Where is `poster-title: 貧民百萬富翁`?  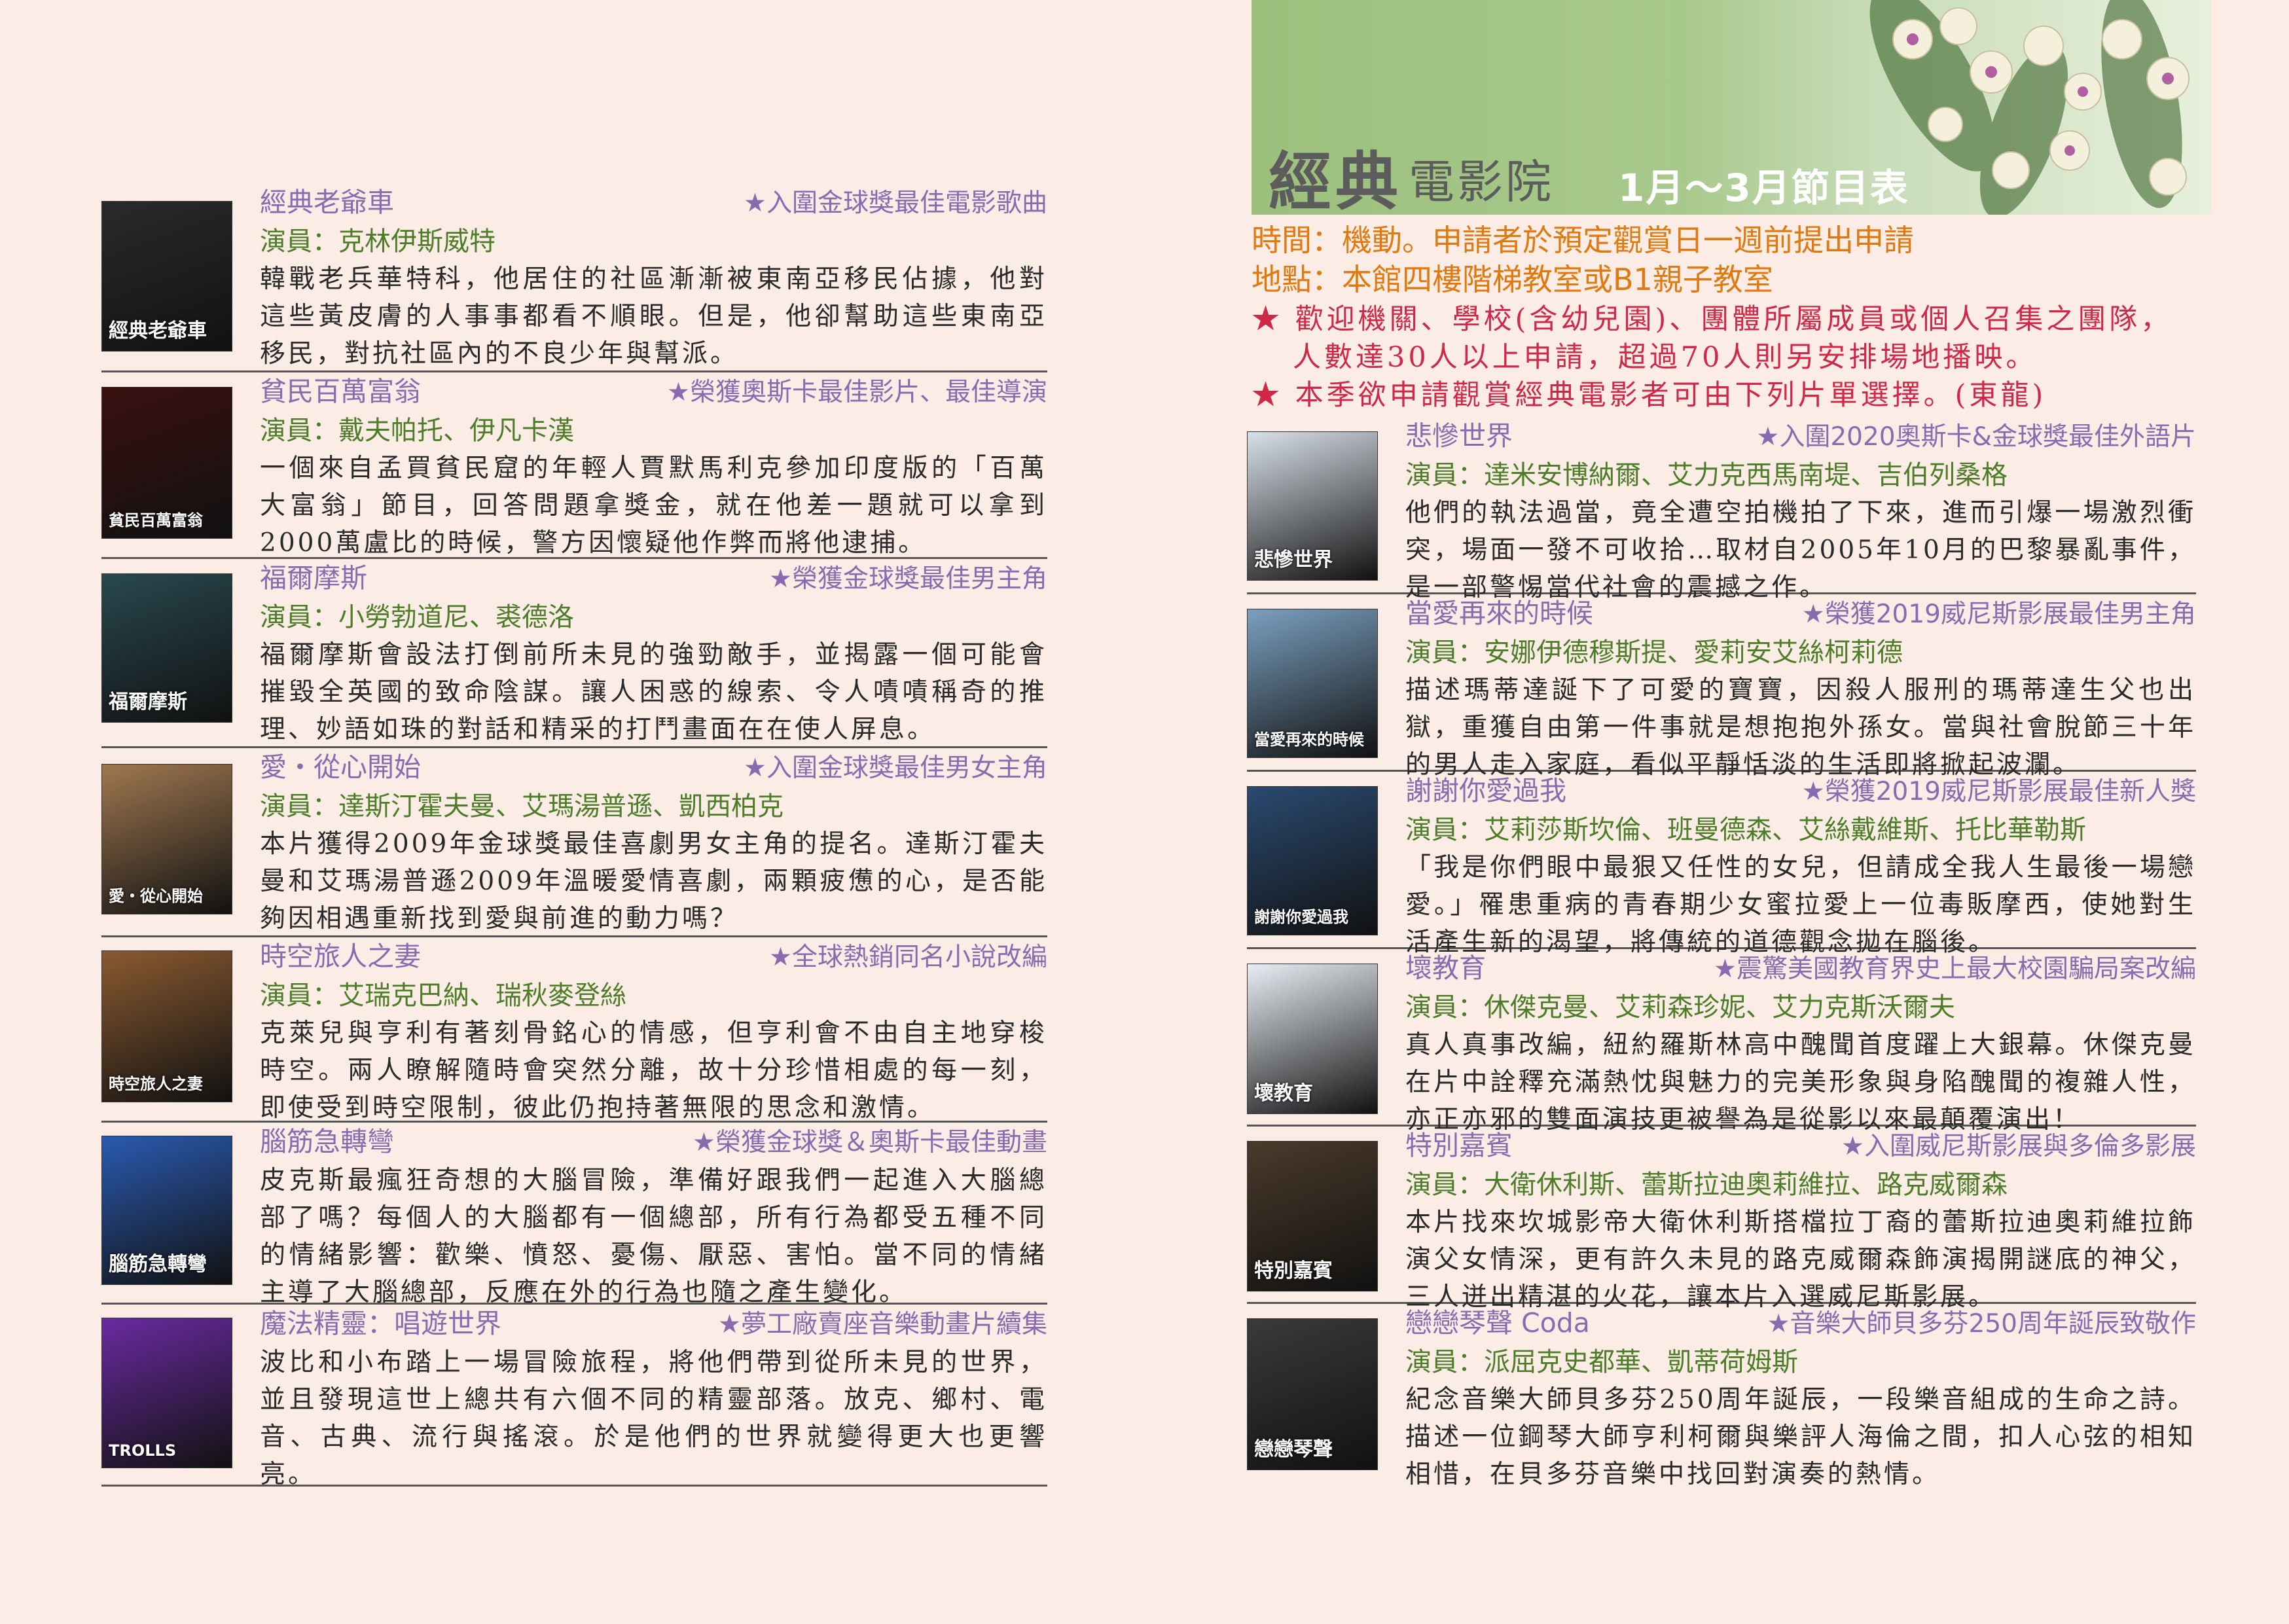 poster-title: 貧民百萬富翁 is located at coordinates (156, 520).